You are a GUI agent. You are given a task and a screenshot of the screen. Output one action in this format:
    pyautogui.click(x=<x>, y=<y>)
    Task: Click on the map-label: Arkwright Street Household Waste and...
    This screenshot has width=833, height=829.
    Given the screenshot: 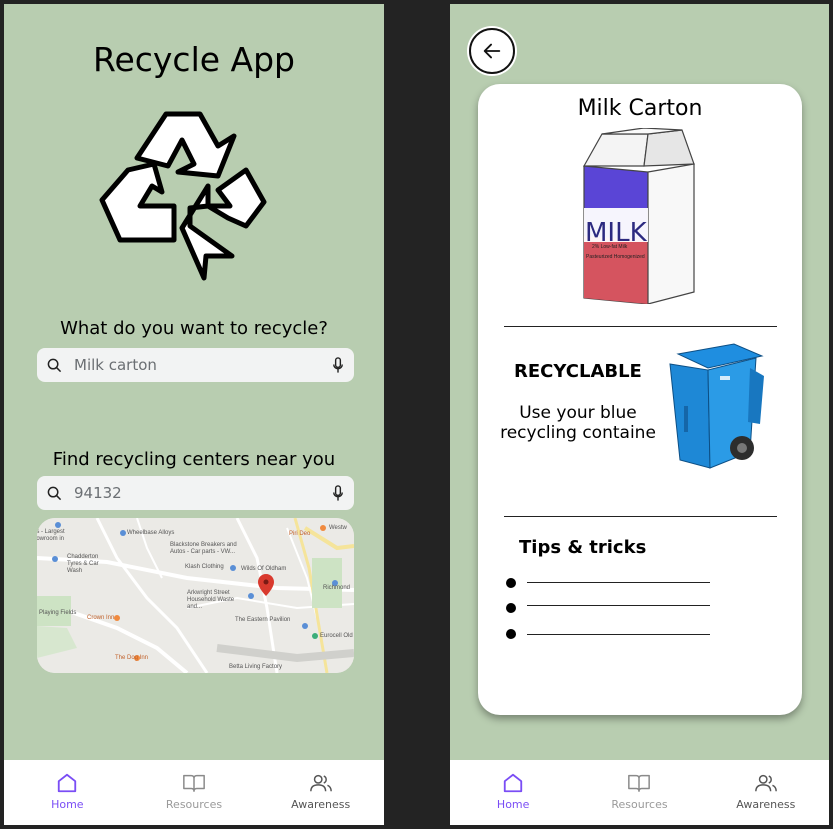 What is the action you would take?
    pyautogui.click(x=211, y=600)
    